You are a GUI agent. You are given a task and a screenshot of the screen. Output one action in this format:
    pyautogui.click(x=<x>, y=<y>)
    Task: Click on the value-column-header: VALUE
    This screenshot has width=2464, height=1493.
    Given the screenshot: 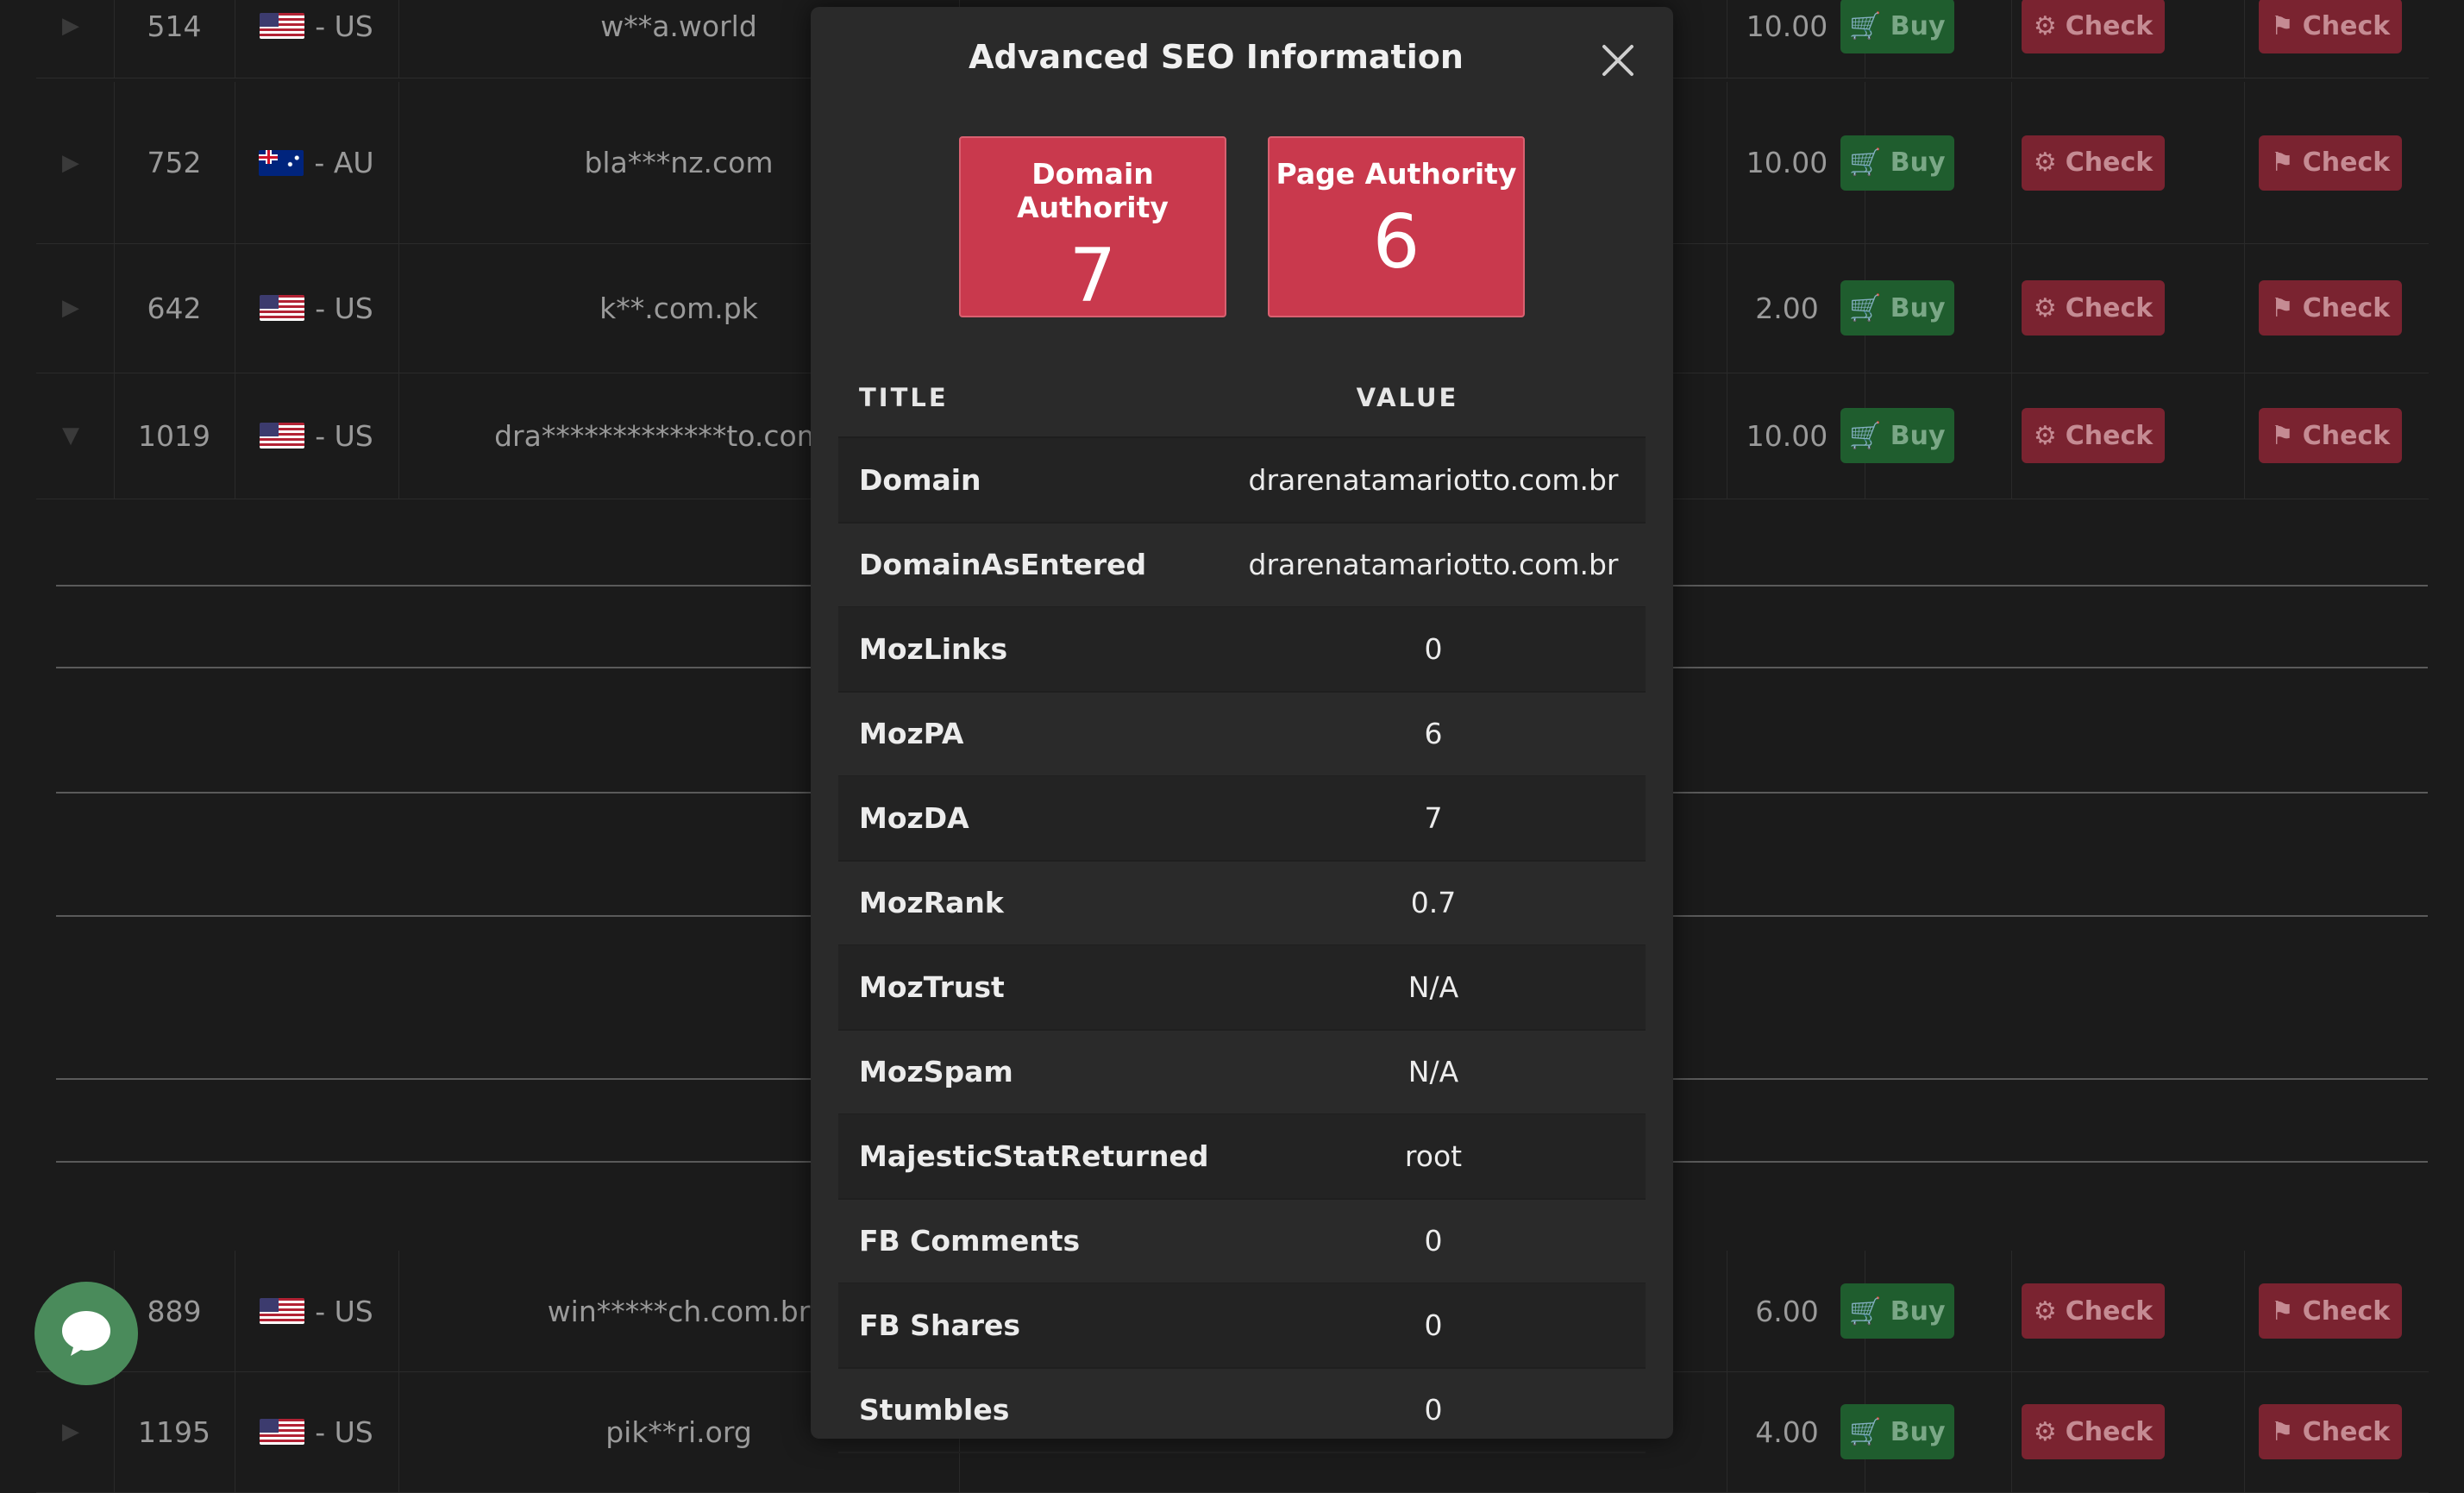 What is the action you would take?
    pyautogui.click(x=1407, y=397)
    